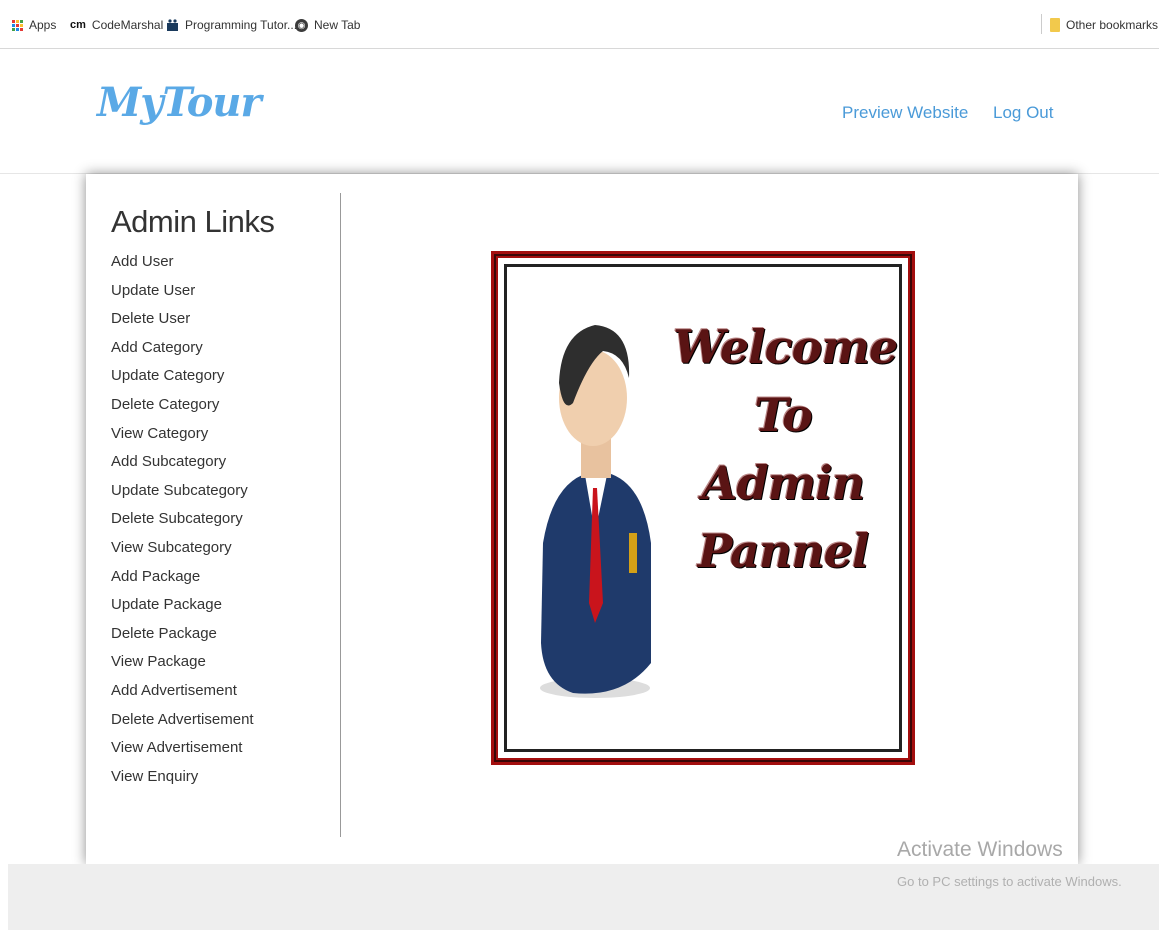 The image size is (1159, 930). Describe the element at coordinates (179, 102) in the screenshot. I see `site-logo: MyTour` at that location.